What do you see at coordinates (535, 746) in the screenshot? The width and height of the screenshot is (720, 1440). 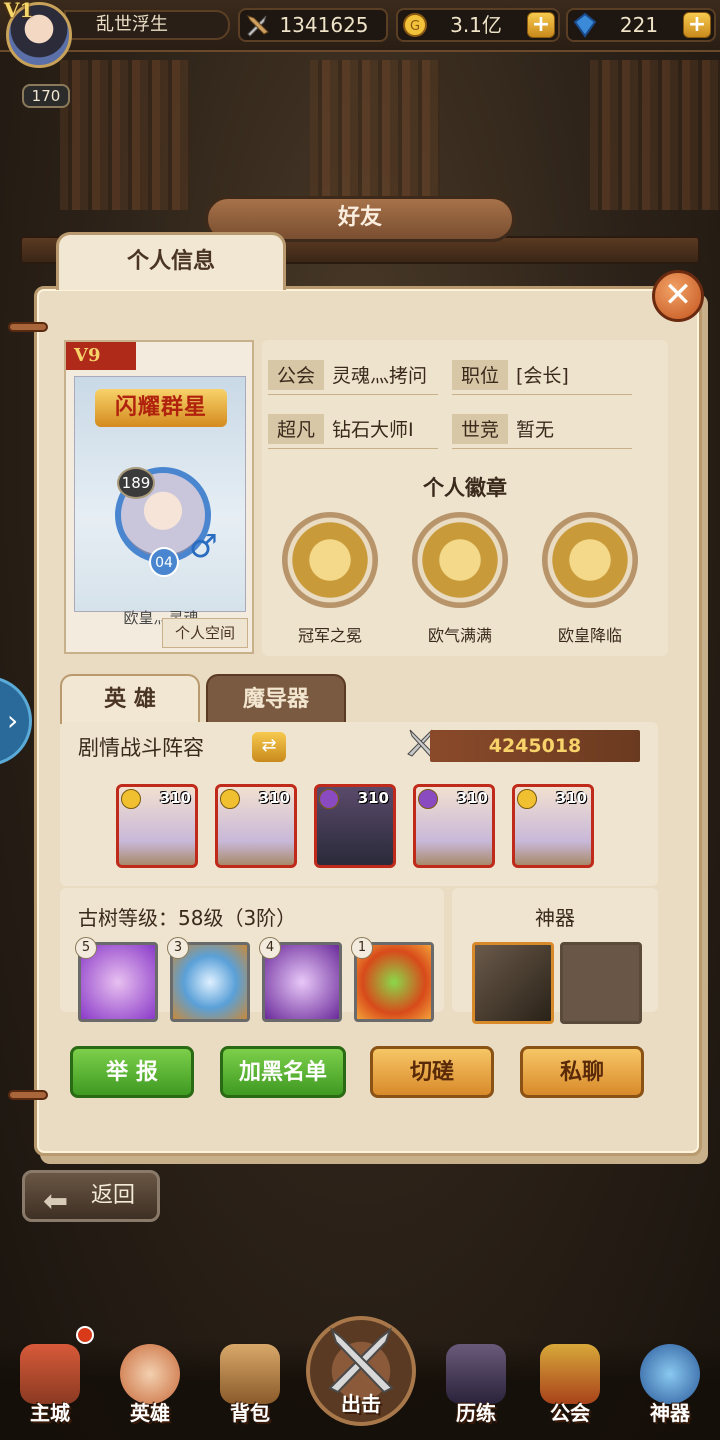 I see `lineup-power: 4245018` at bounding box center [535, 746].